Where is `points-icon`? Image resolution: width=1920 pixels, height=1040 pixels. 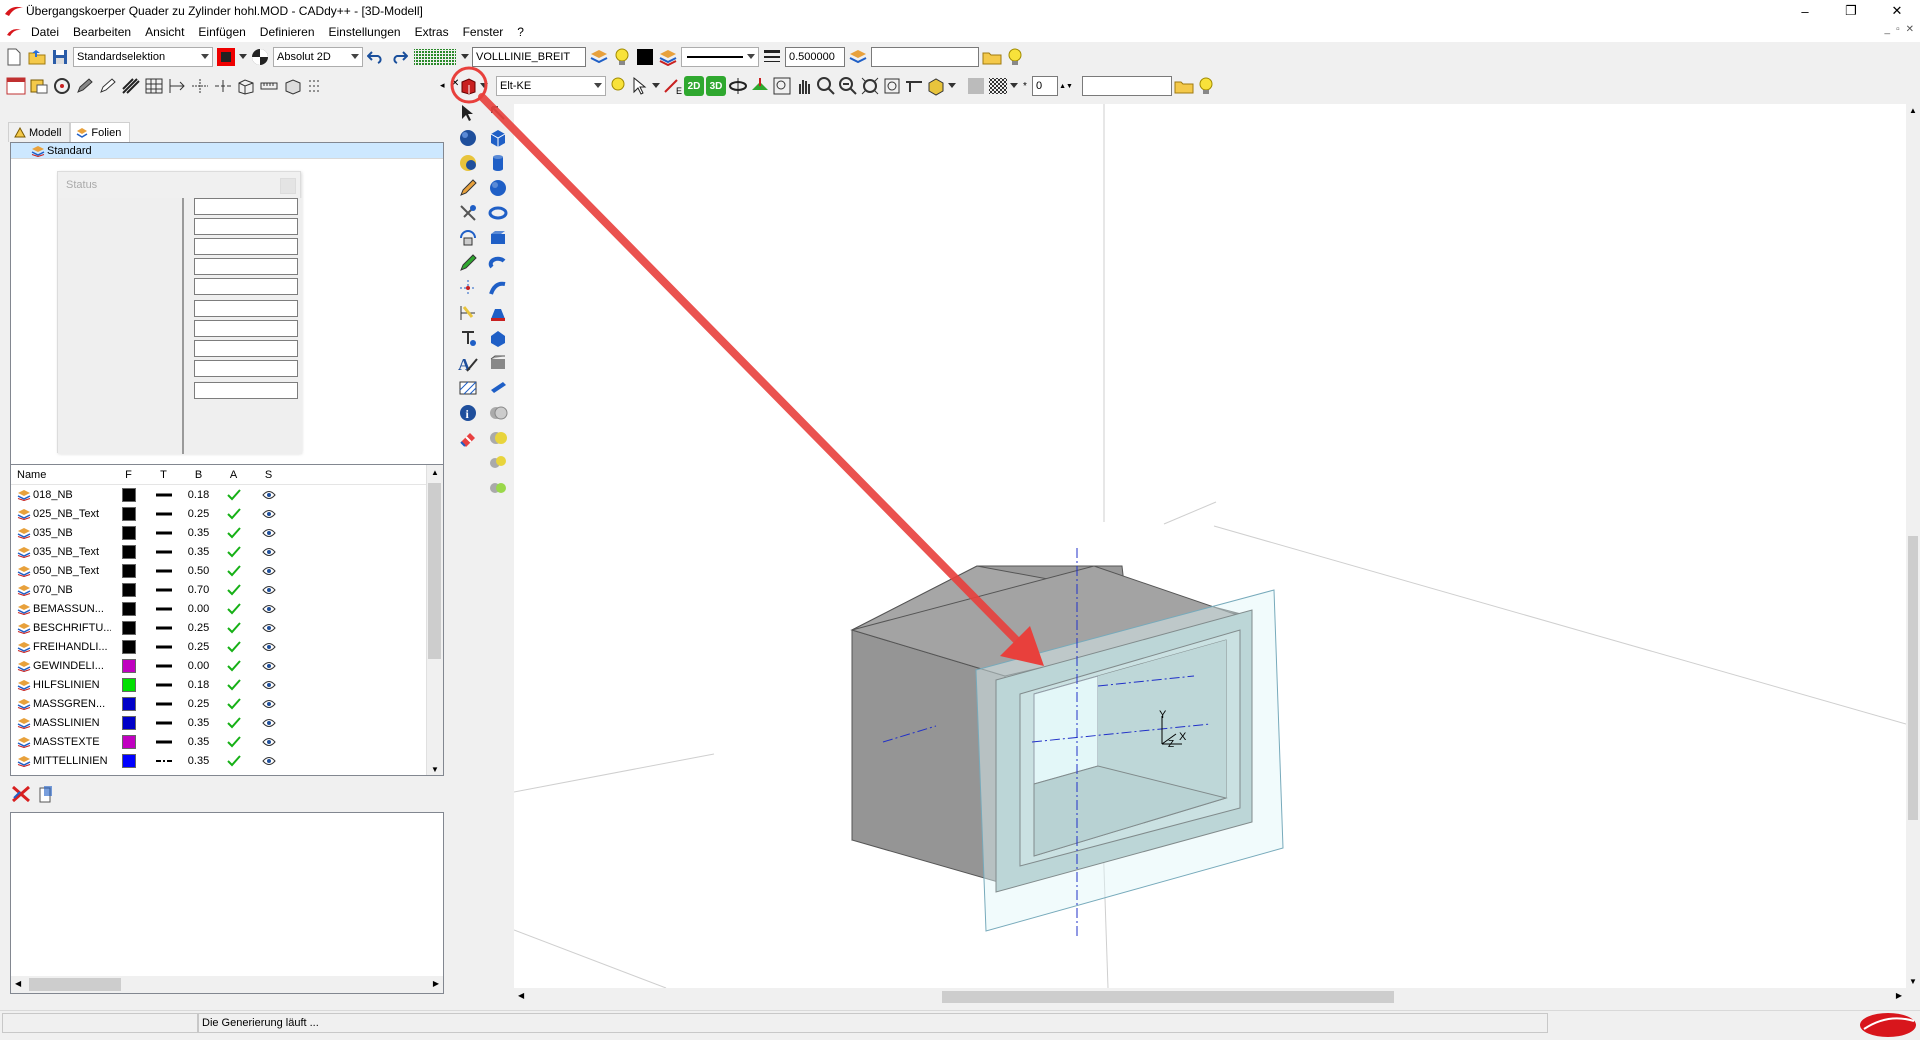 points-icon is located at coordinates (468, 288).